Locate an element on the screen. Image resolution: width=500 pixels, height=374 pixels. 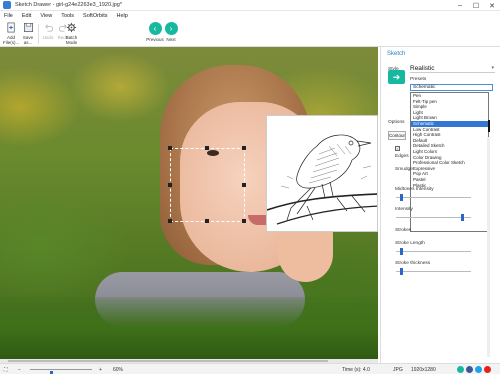
options-label: Options is located at coordinates (396, 122).